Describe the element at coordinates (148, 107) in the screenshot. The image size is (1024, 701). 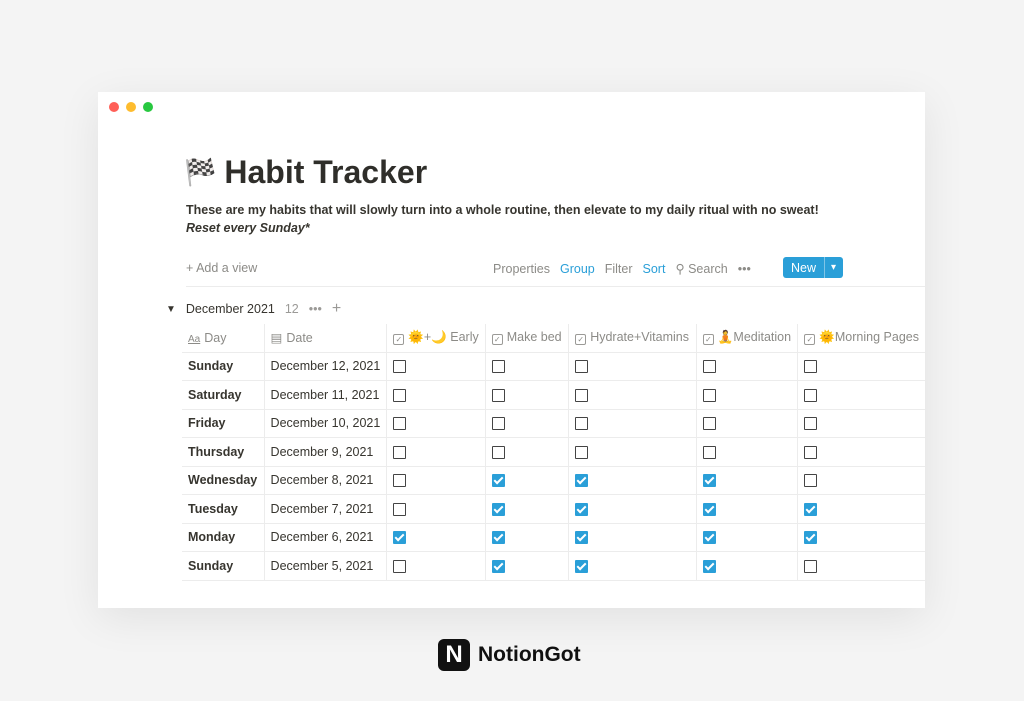
I see `maximize-window-button` at that location.